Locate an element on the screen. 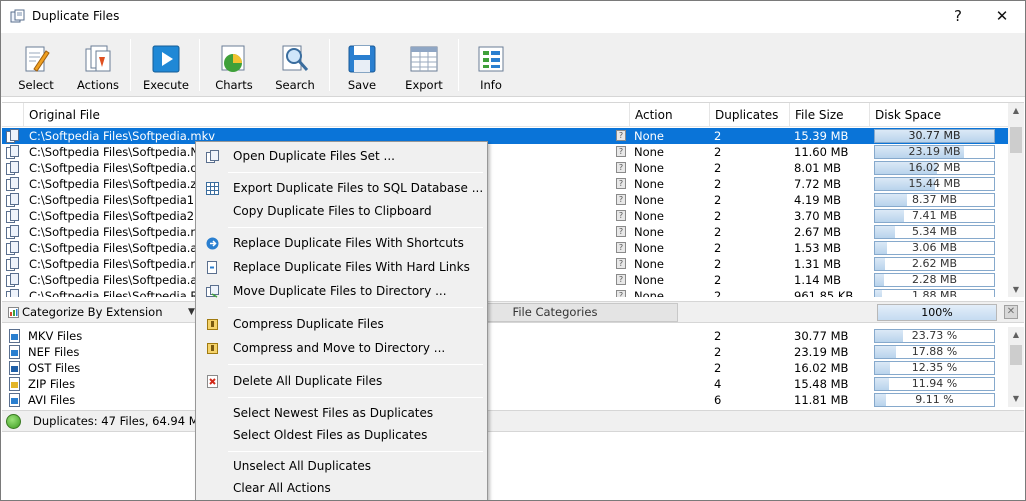 The height and width of the screenshot is (501, 1026). menu-compress: Compress Duplicate Files is located at coordinates (341, 324).